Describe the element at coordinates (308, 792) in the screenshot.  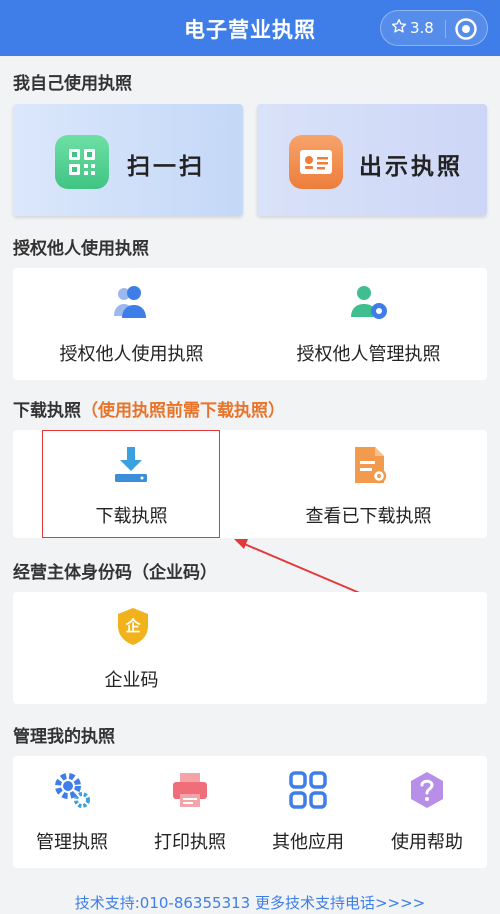
I see `apps-grid-icon` at that location.